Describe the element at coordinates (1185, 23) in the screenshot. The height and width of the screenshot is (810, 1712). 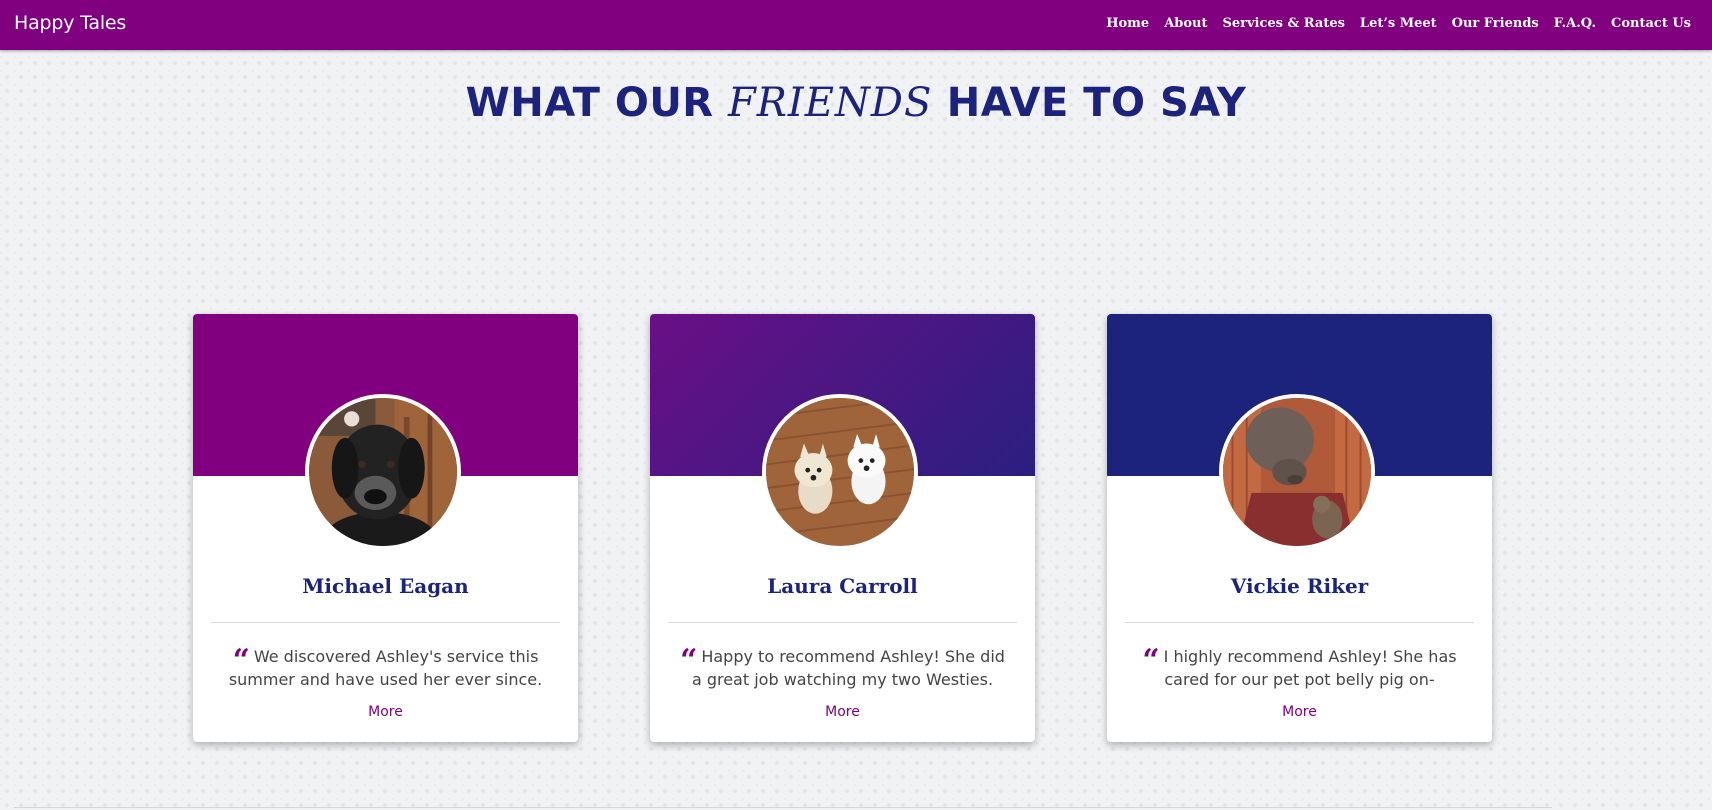
I see `nav-link-about: About` at that location.